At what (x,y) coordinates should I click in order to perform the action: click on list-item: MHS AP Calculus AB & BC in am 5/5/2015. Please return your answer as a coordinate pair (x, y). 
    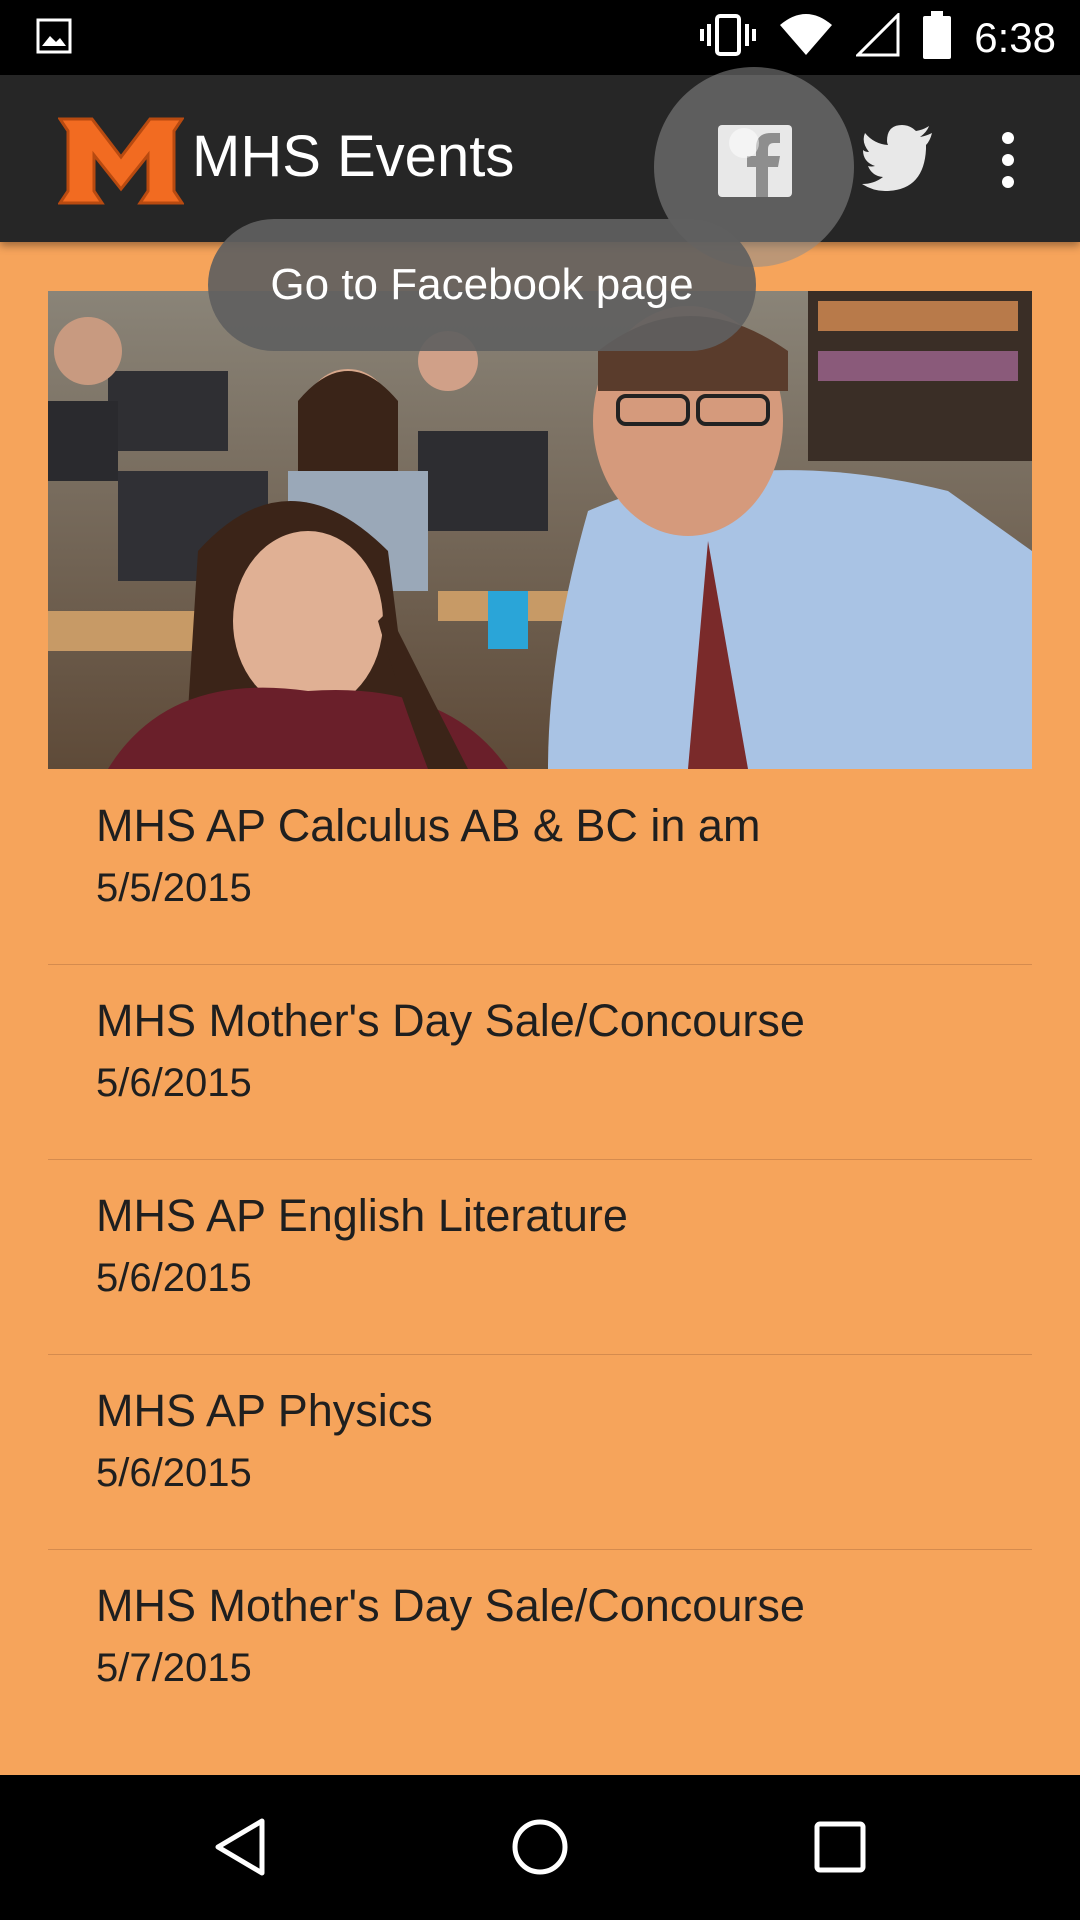
    Looking at the image, I should click on (540, 867).